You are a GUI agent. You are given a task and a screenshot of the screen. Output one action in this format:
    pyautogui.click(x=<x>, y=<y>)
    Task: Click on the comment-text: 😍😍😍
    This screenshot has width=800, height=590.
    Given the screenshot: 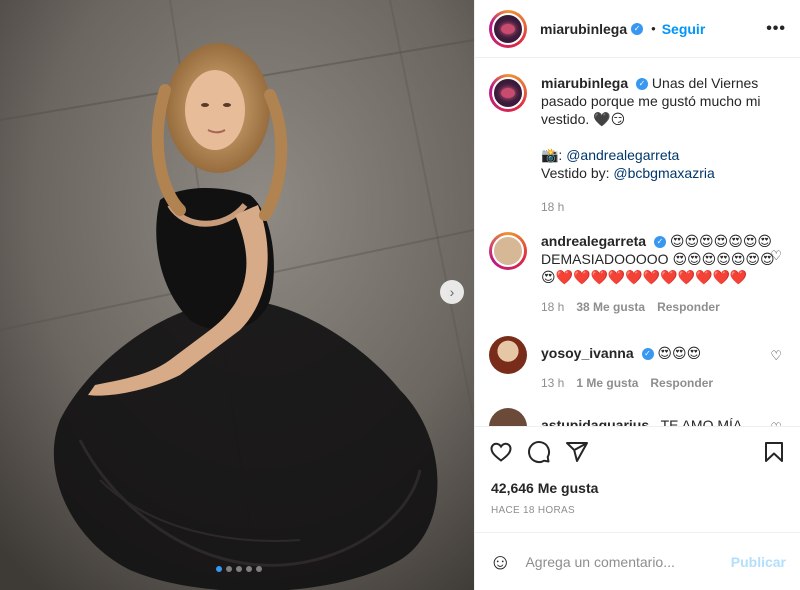 What is the action you would take?
    pyautogui.click(x=679, y=353)
    